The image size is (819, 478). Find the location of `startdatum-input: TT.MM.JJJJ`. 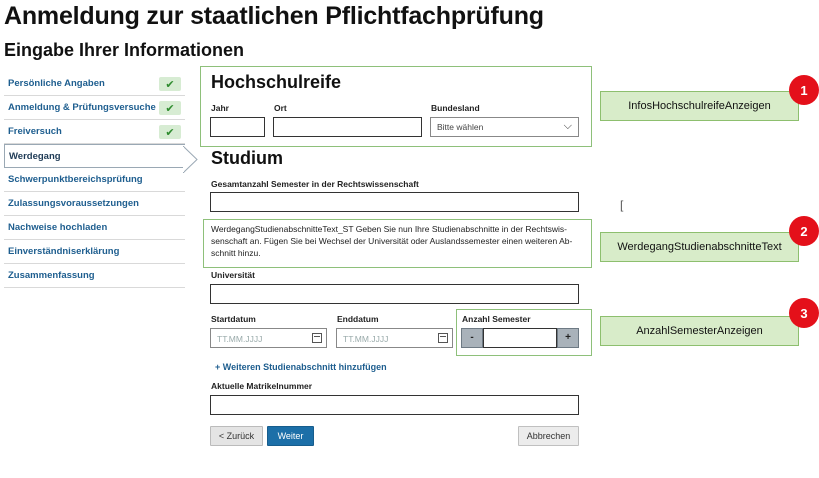

startdatum-input: TT.MM.JJJJ is located at coordinates (268, 338).